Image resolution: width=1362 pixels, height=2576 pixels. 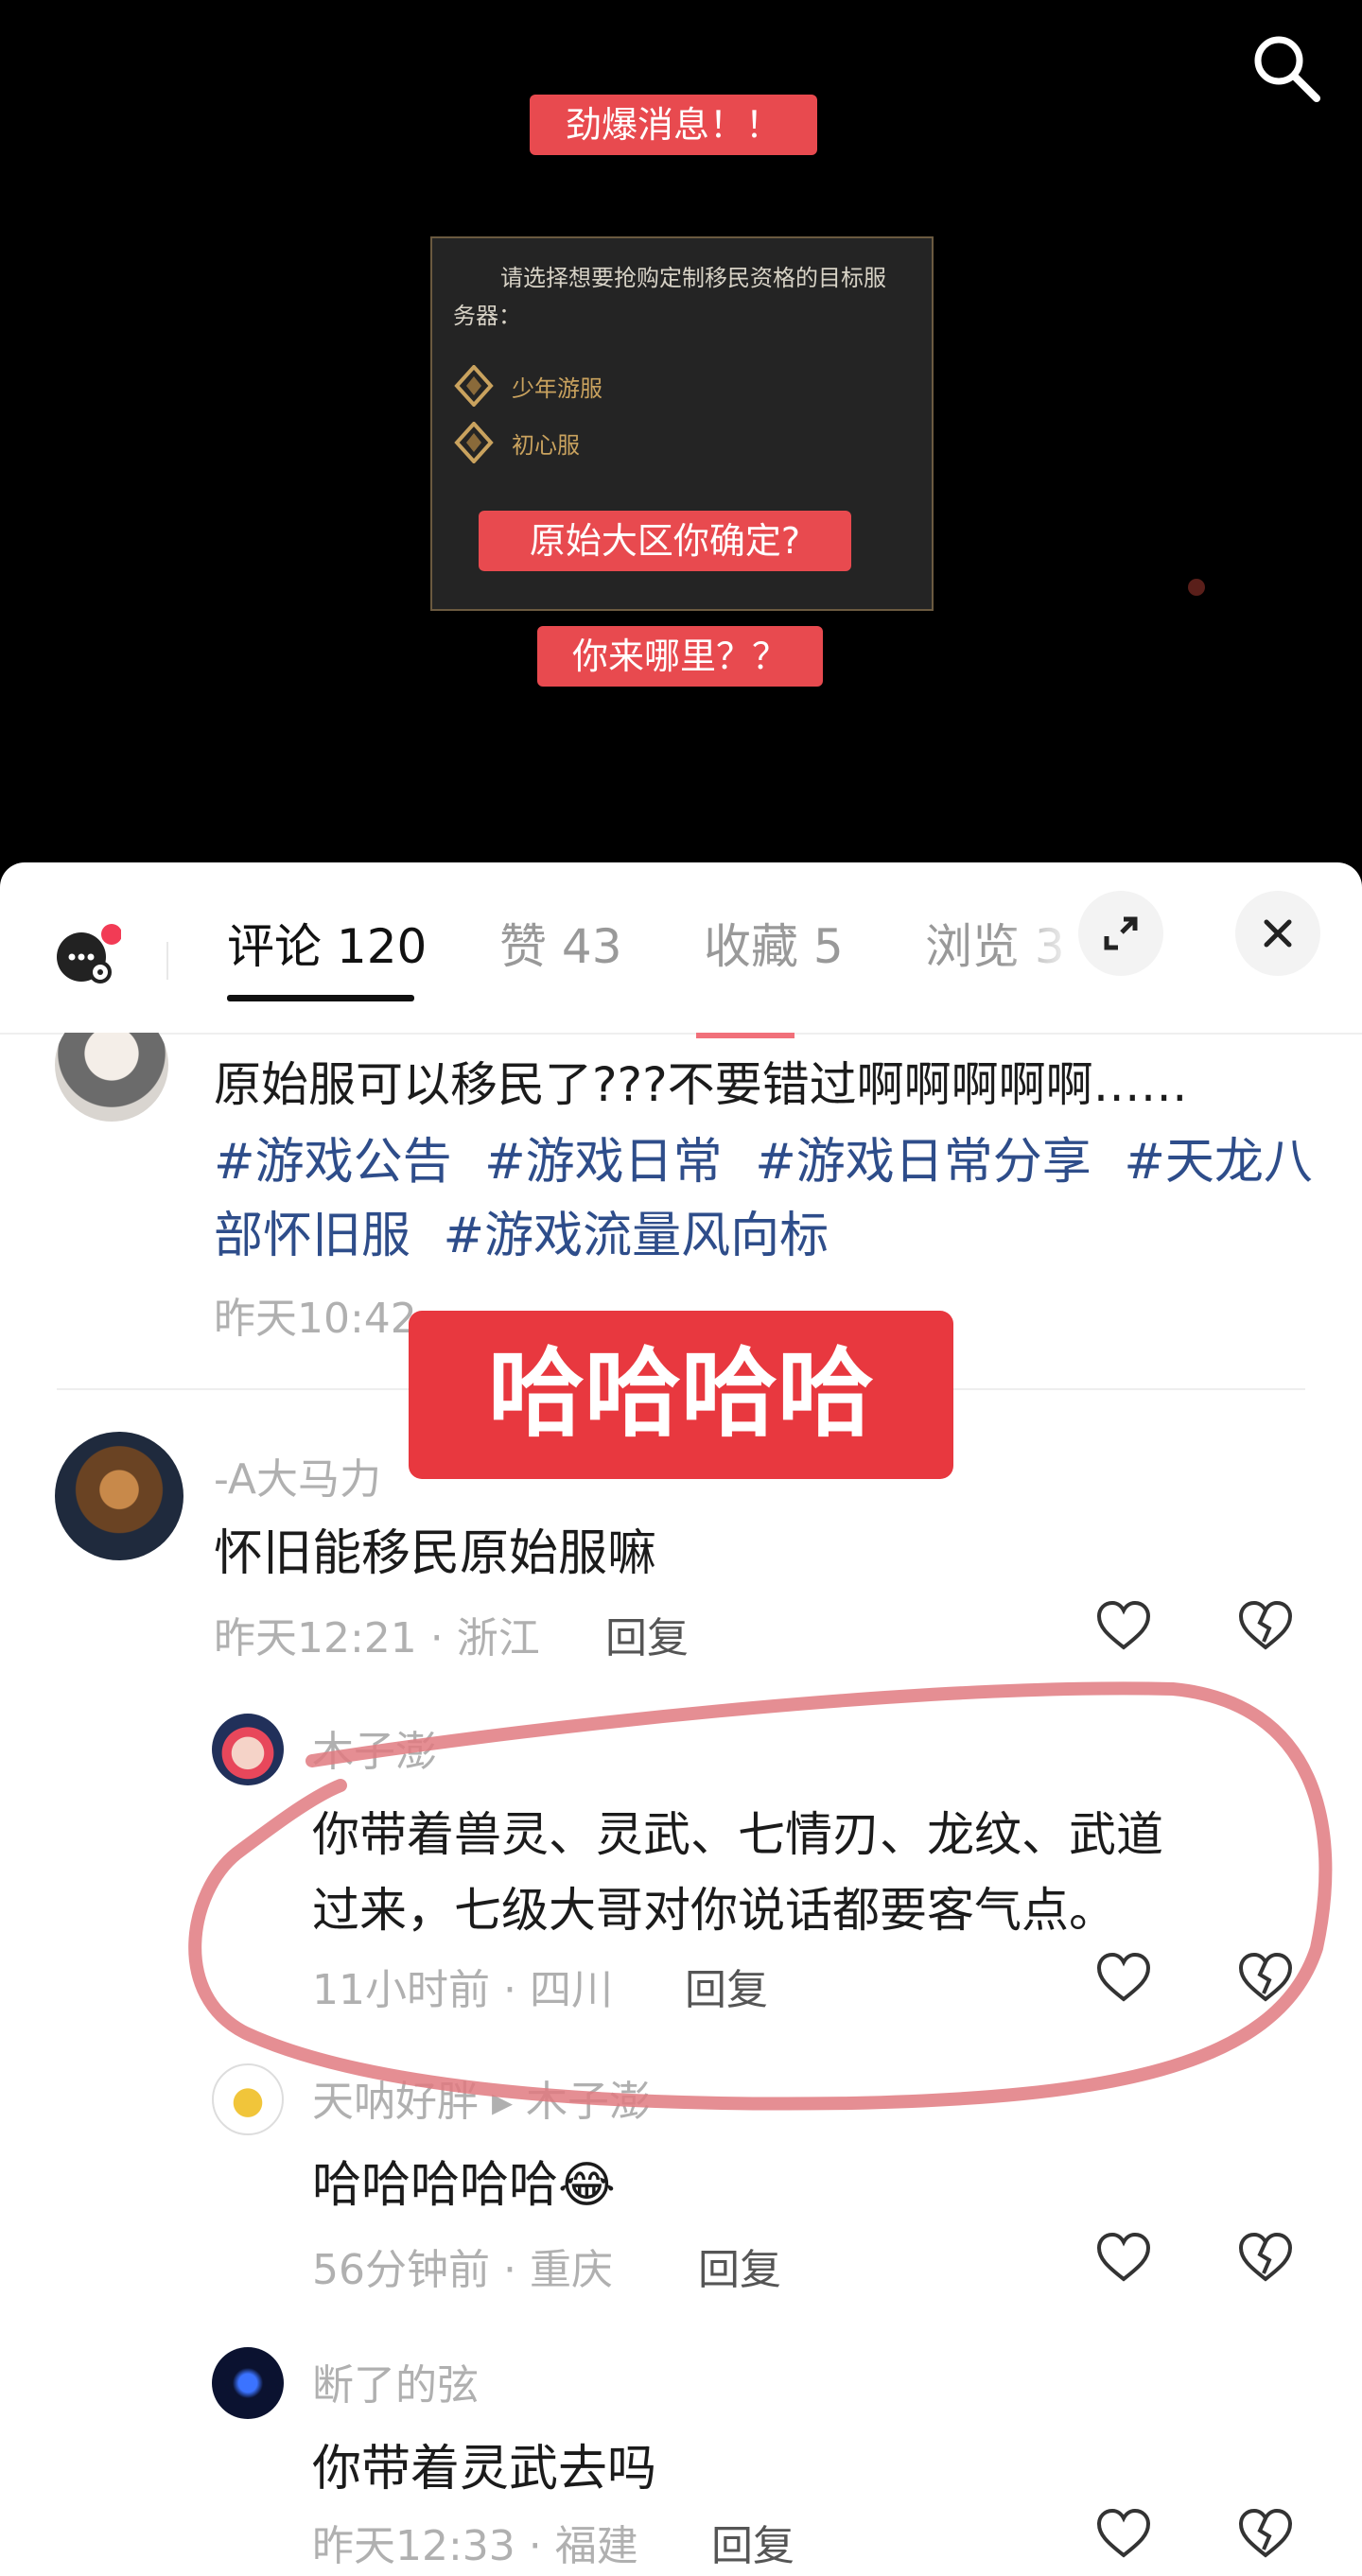 What do you see at coordinates (923, 1162) in the screenshot?
I see `hashtag: #游戏日常分享` at bounding box center [923, 1162].